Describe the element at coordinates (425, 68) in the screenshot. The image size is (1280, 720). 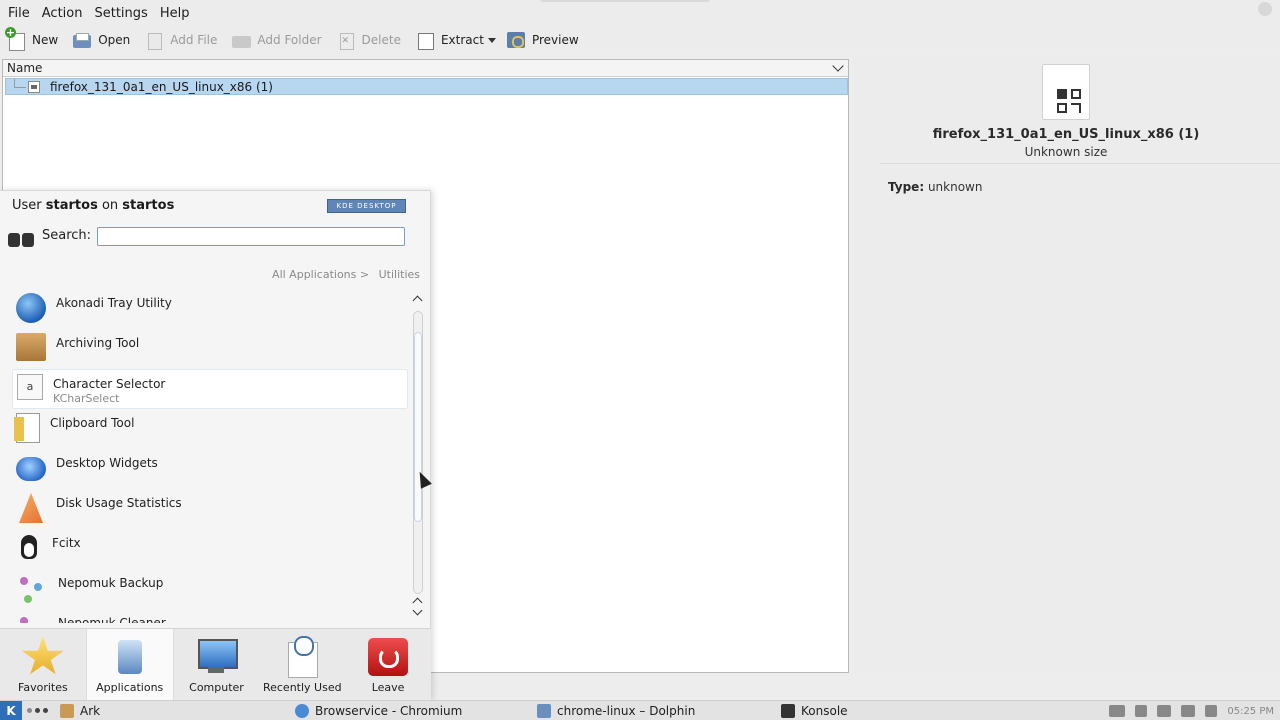
I see `column-header-name: Name` at that location.